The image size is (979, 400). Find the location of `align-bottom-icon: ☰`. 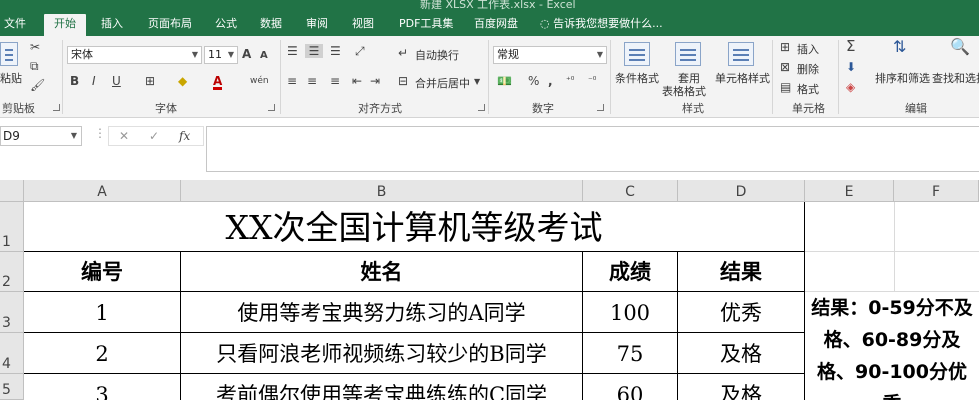

align-bottom-icon: ☰ is located at coordinates (335, 51).